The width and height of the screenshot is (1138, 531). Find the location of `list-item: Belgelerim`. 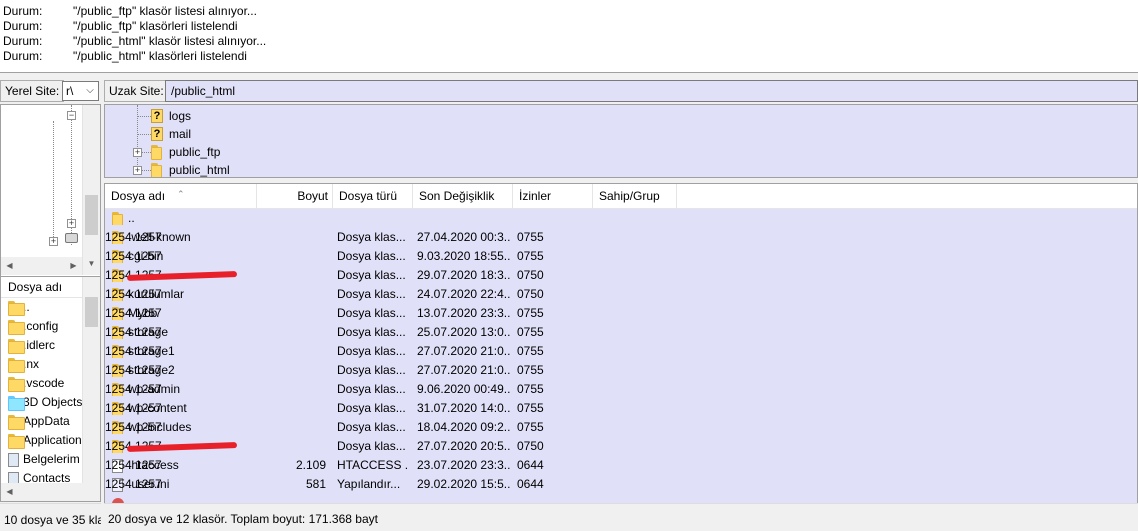

list-item: Belgelerim is located at coordinates (42, 459).